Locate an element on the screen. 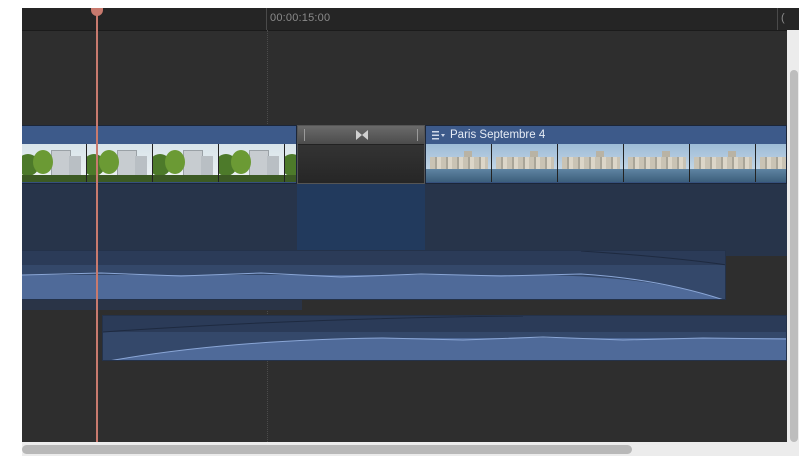 Image resolution: width=799 pixels, height=456 pixels. audio-clip-primary is located at coordinates (374, 275).